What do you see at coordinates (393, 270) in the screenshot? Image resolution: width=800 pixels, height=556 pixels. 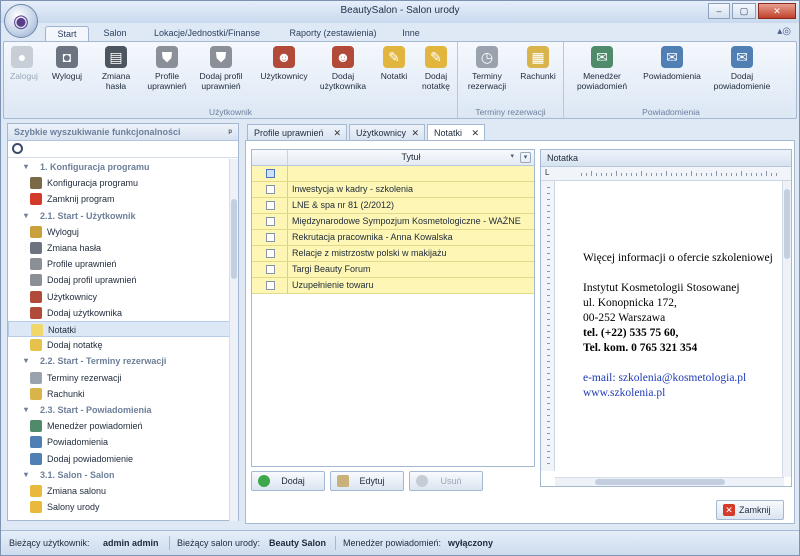 I see `grid-row: Targi Beauty Forum` at bounding box center [393, 270].